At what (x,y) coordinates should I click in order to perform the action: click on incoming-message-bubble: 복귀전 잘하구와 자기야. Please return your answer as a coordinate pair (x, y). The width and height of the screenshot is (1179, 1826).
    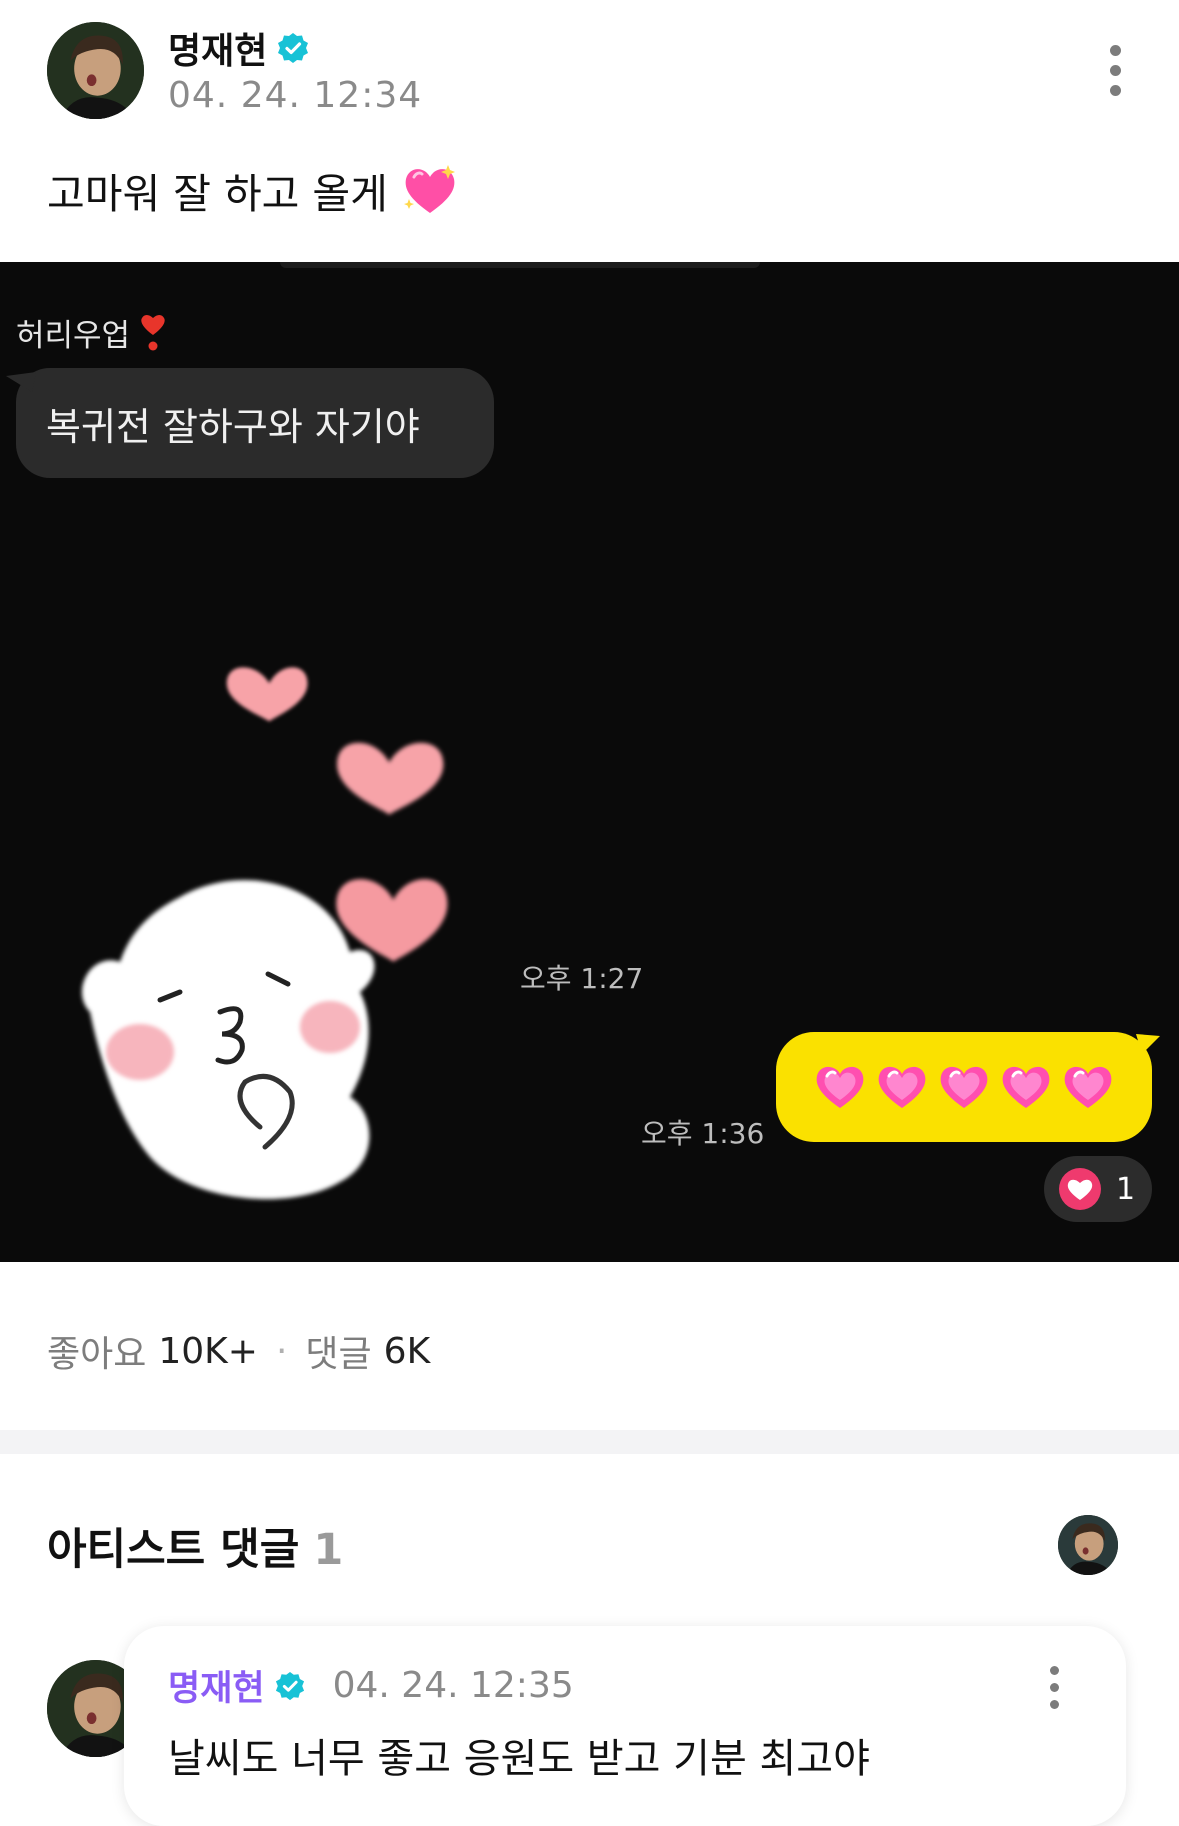
    Looking at the image, I should click on (255, 423).